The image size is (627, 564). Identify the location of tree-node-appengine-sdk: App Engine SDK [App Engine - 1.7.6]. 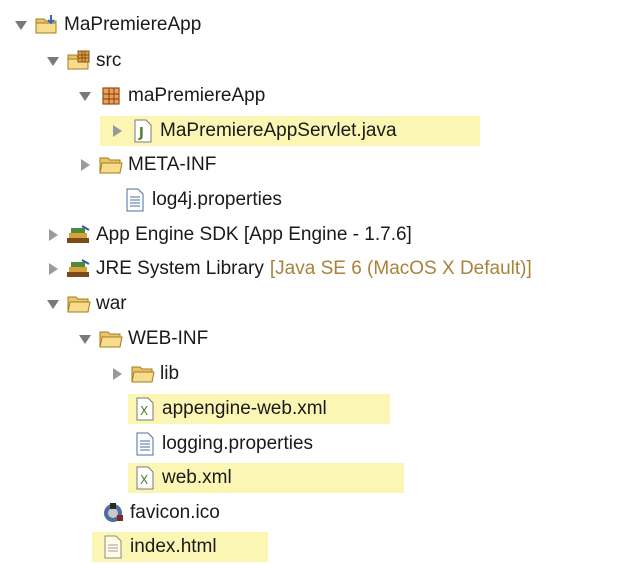
(228, 235).